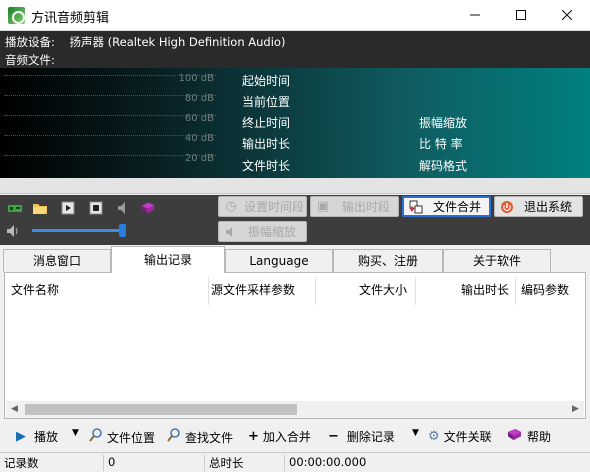 The width and height of the screenshot is (590, 472). I want to click on speaker-icon, so click(121, 208).